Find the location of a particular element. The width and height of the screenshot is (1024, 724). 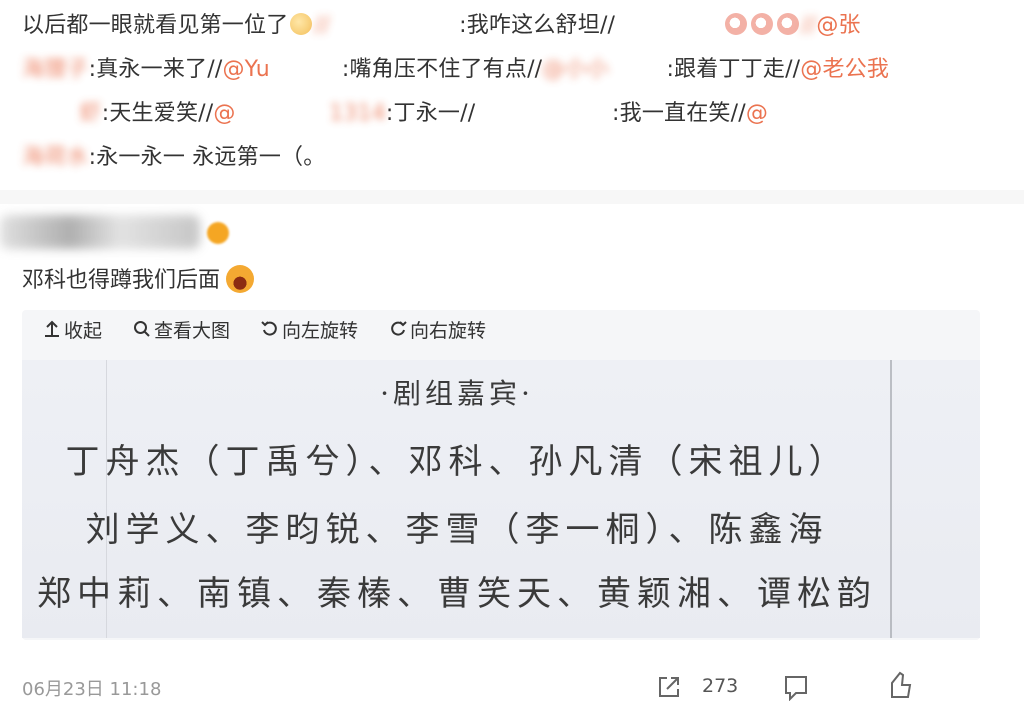

mention-link: 1314 is located at coordinates (357, 113).